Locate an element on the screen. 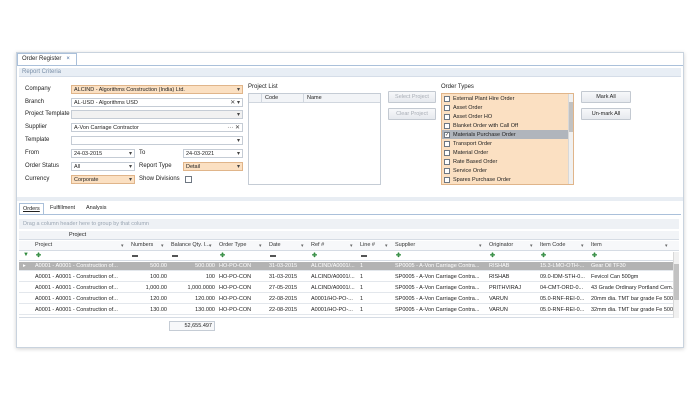 The image size is (700, 400). cell-date: 22-08-2015 is located at coordinates (283, 310).